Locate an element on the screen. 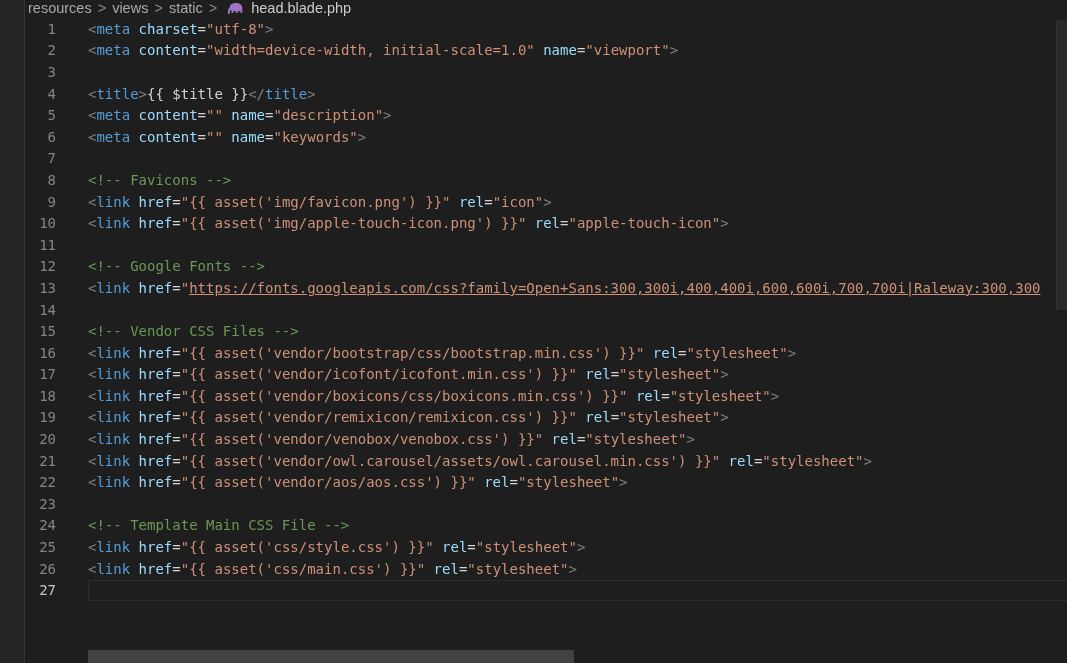 The image size is (1067, 663). line-number: 20 is located at coordinates (47, 439).